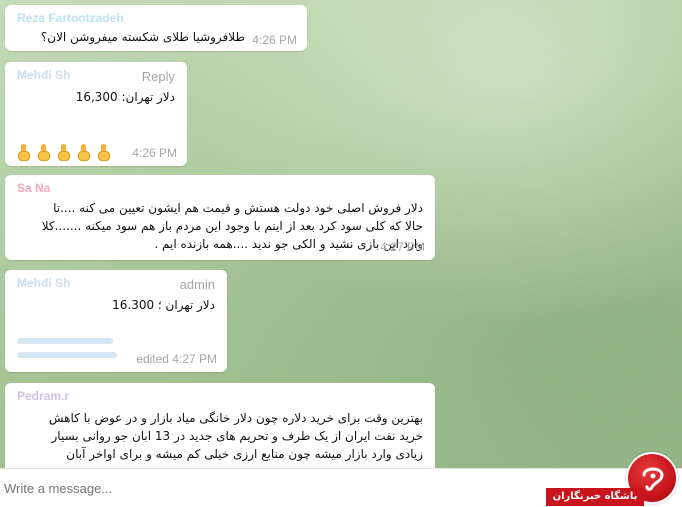 The width and height of the screenshot is (682, 507). I want to click on message-text: طلافروشیا طلای شکسته میفروشن الان؟, so click(130, 37).